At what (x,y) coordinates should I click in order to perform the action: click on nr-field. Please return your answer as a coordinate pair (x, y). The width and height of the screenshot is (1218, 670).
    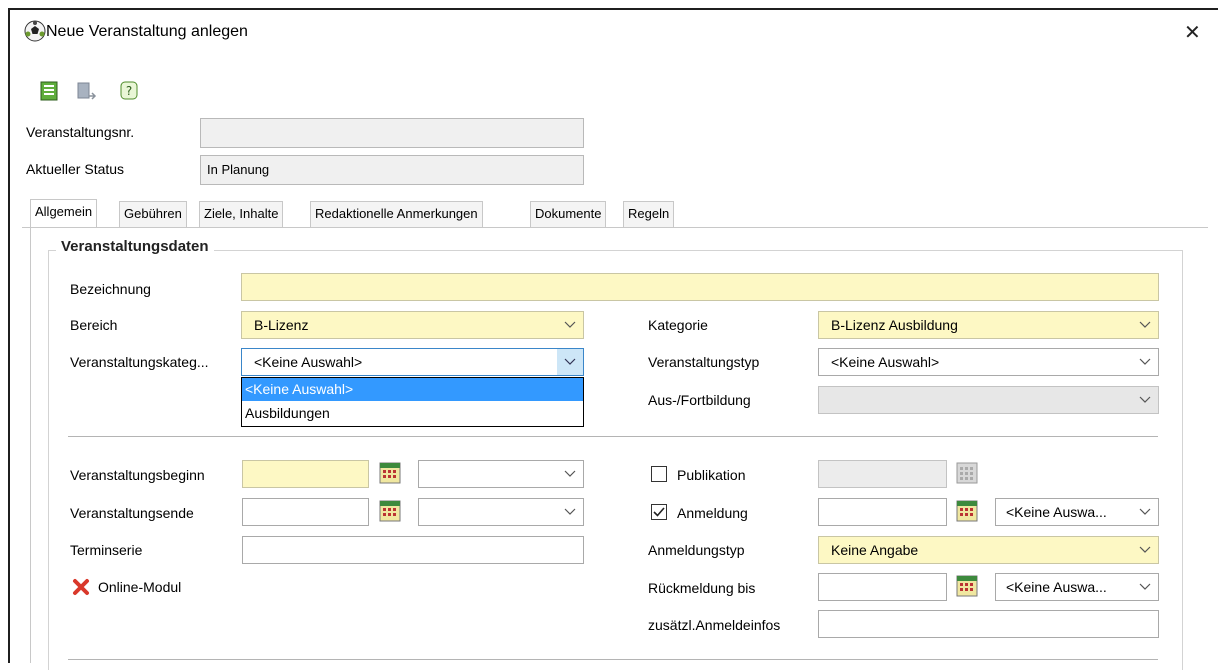
    Looking at the image, I should click on (392, 133).